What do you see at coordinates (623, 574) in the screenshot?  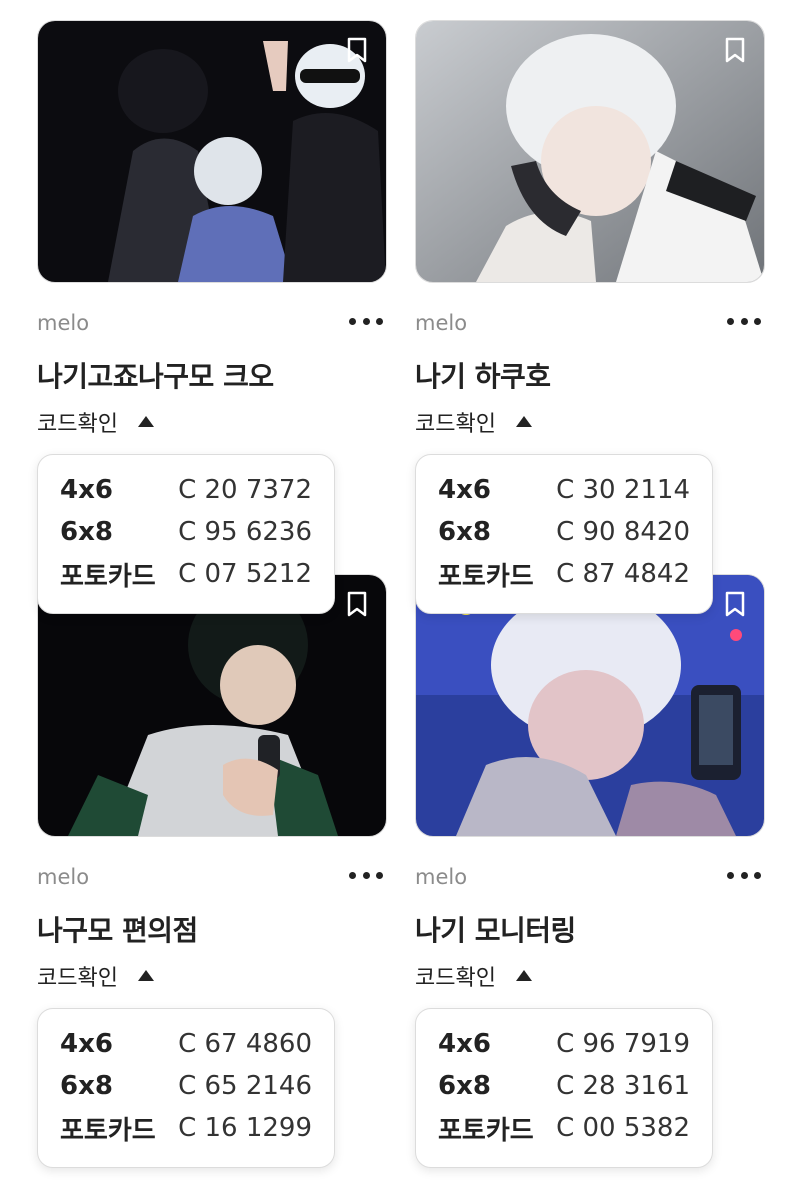 I see `code-value: C 87 4842` at bounding box center [623, 574].